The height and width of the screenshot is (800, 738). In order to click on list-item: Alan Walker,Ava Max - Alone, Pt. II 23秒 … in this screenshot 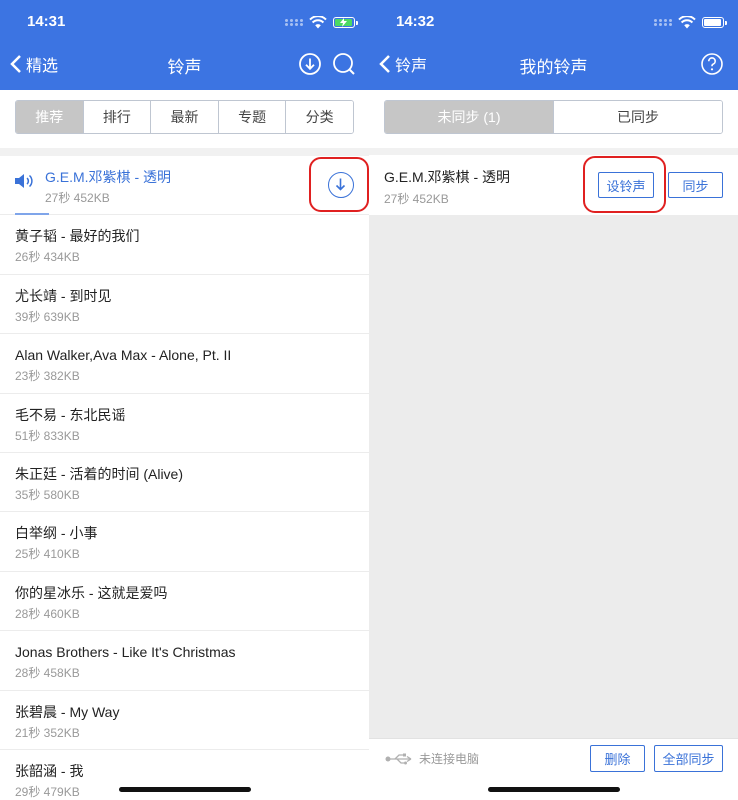, I will do `click(184, 364)`.